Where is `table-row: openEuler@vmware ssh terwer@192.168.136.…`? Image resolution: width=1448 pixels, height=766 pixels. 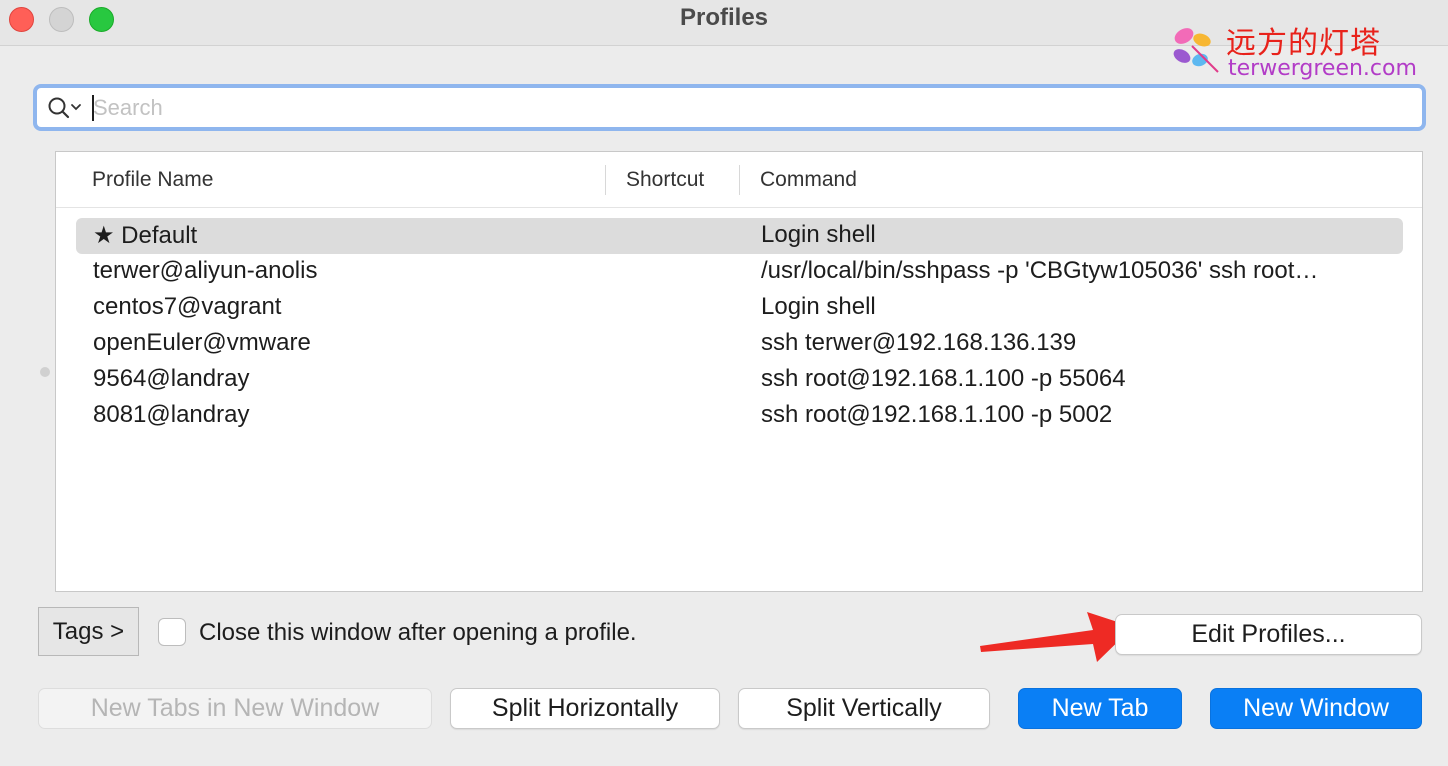 table-row: openEuler@vmware ssh terwer@192.168.136.… is located at coordinates (739, 344).